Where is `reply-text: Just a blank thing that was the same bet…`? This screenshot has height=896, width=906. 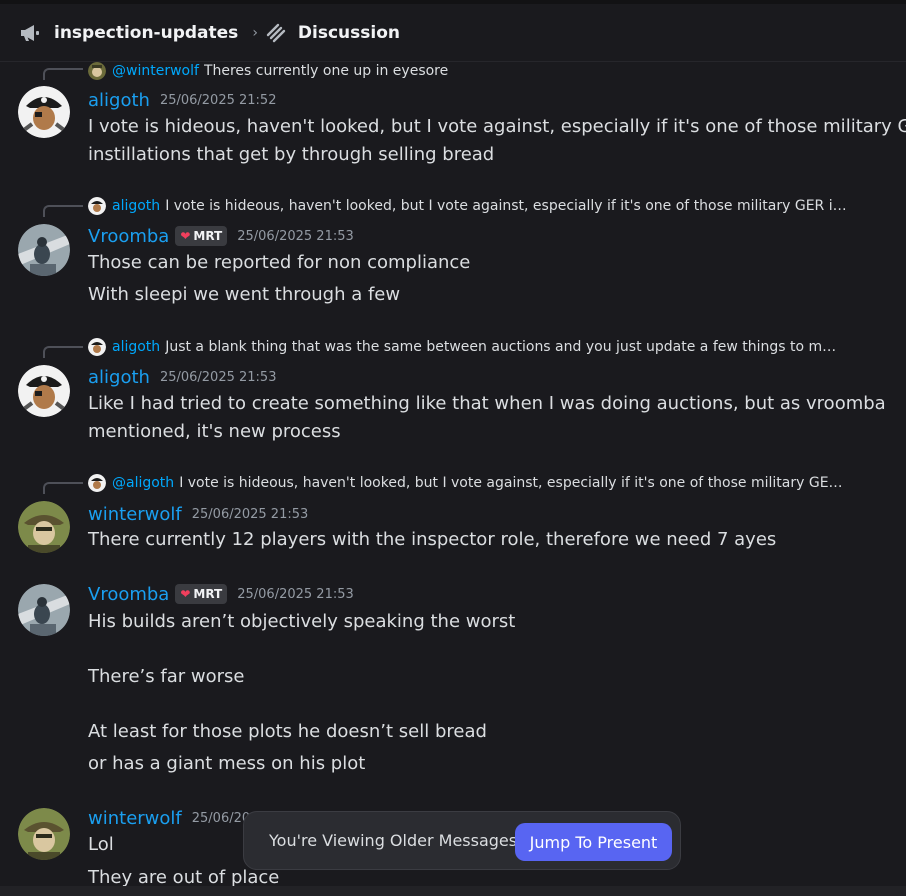
reply-text: Just a blank thing that was the same bet… is located at coordinates (501, 347).